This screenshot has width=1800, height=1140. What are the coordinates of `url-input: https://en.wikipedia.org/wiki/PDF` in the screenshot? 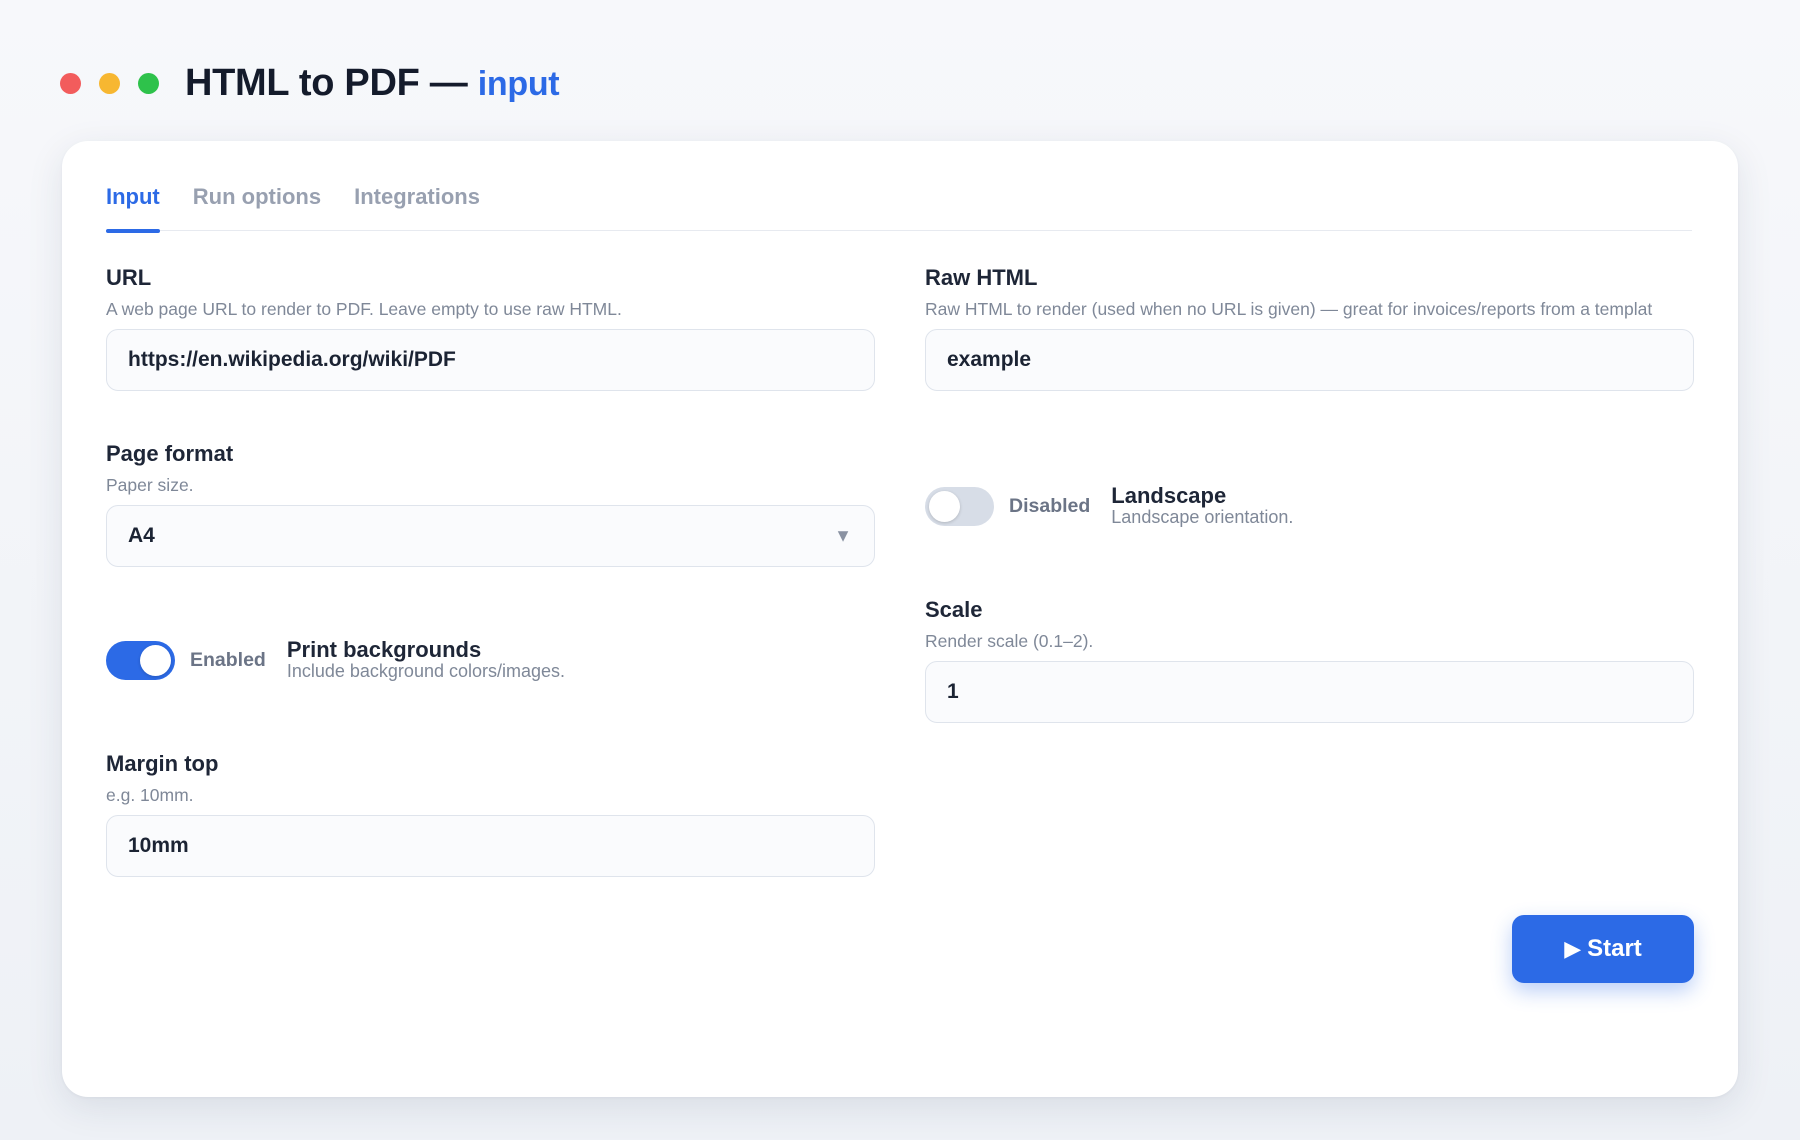 It's located at (490, 360).